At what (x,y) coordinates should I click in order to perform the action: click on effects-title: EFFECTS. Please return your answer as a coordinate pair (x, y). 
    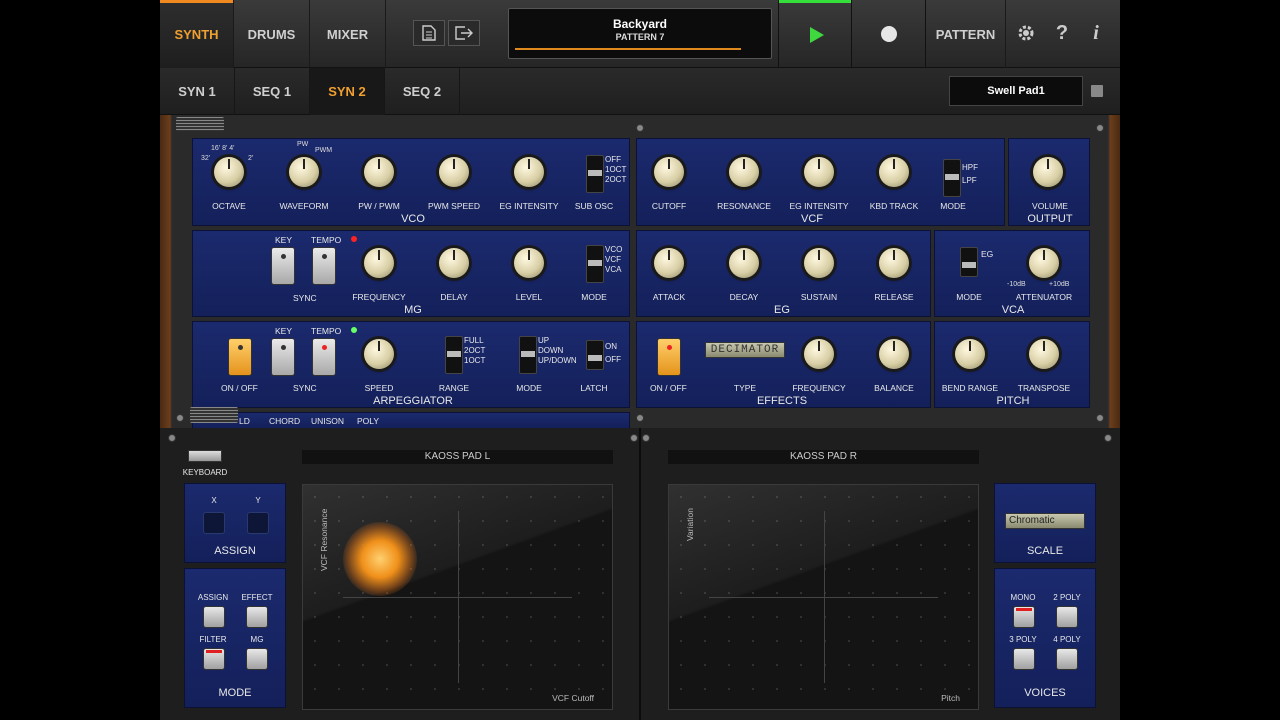
    Looking at the image, I should click on (782, 401).